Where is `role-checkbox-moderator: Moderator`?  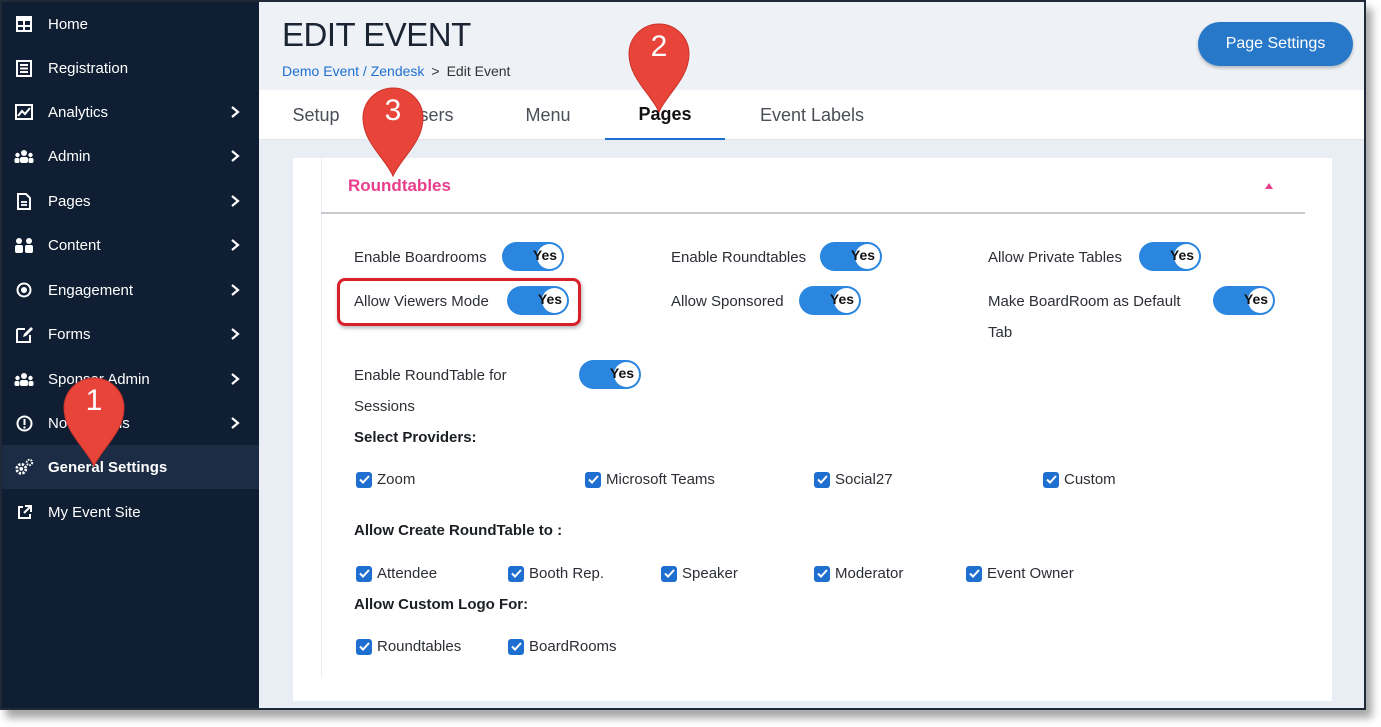
role-checkbox-moderator: Moderator is located at coordinates (858, 573).